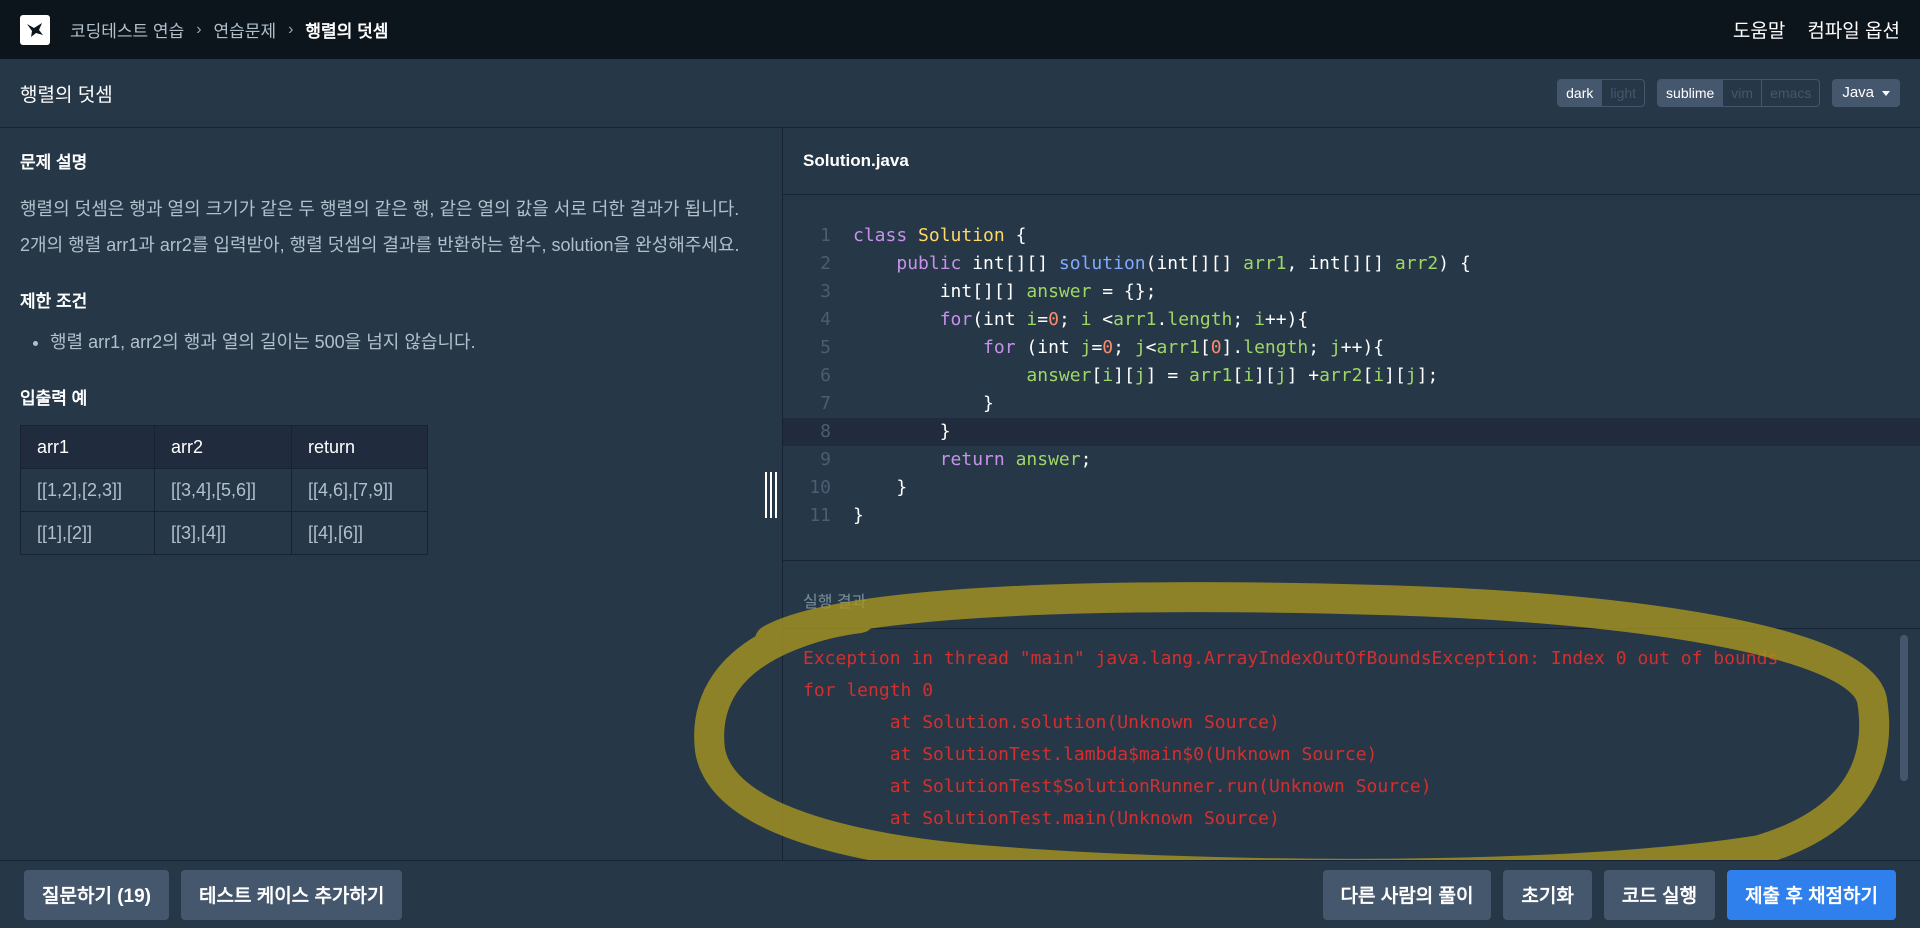  I want to click on line-number: 7, so click(825, 403).